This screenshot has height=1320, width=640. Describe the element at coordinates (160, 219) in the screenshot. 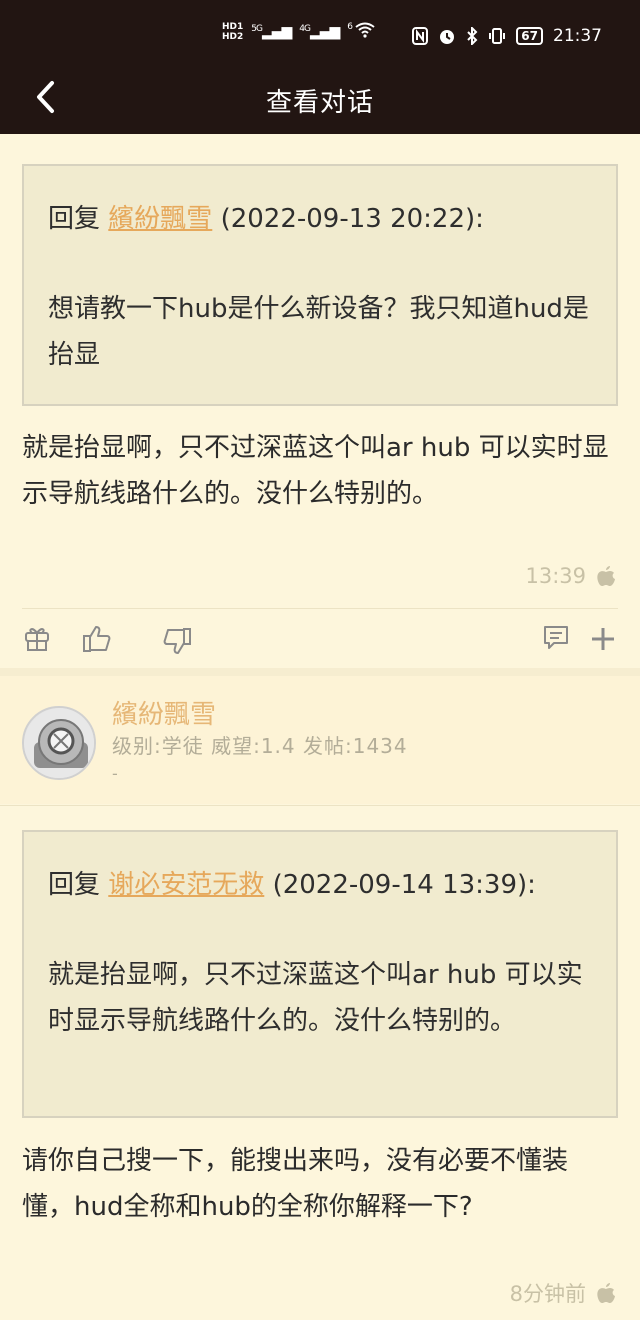

I see `quoted-username-link: 繽紛飄雪` at that location.